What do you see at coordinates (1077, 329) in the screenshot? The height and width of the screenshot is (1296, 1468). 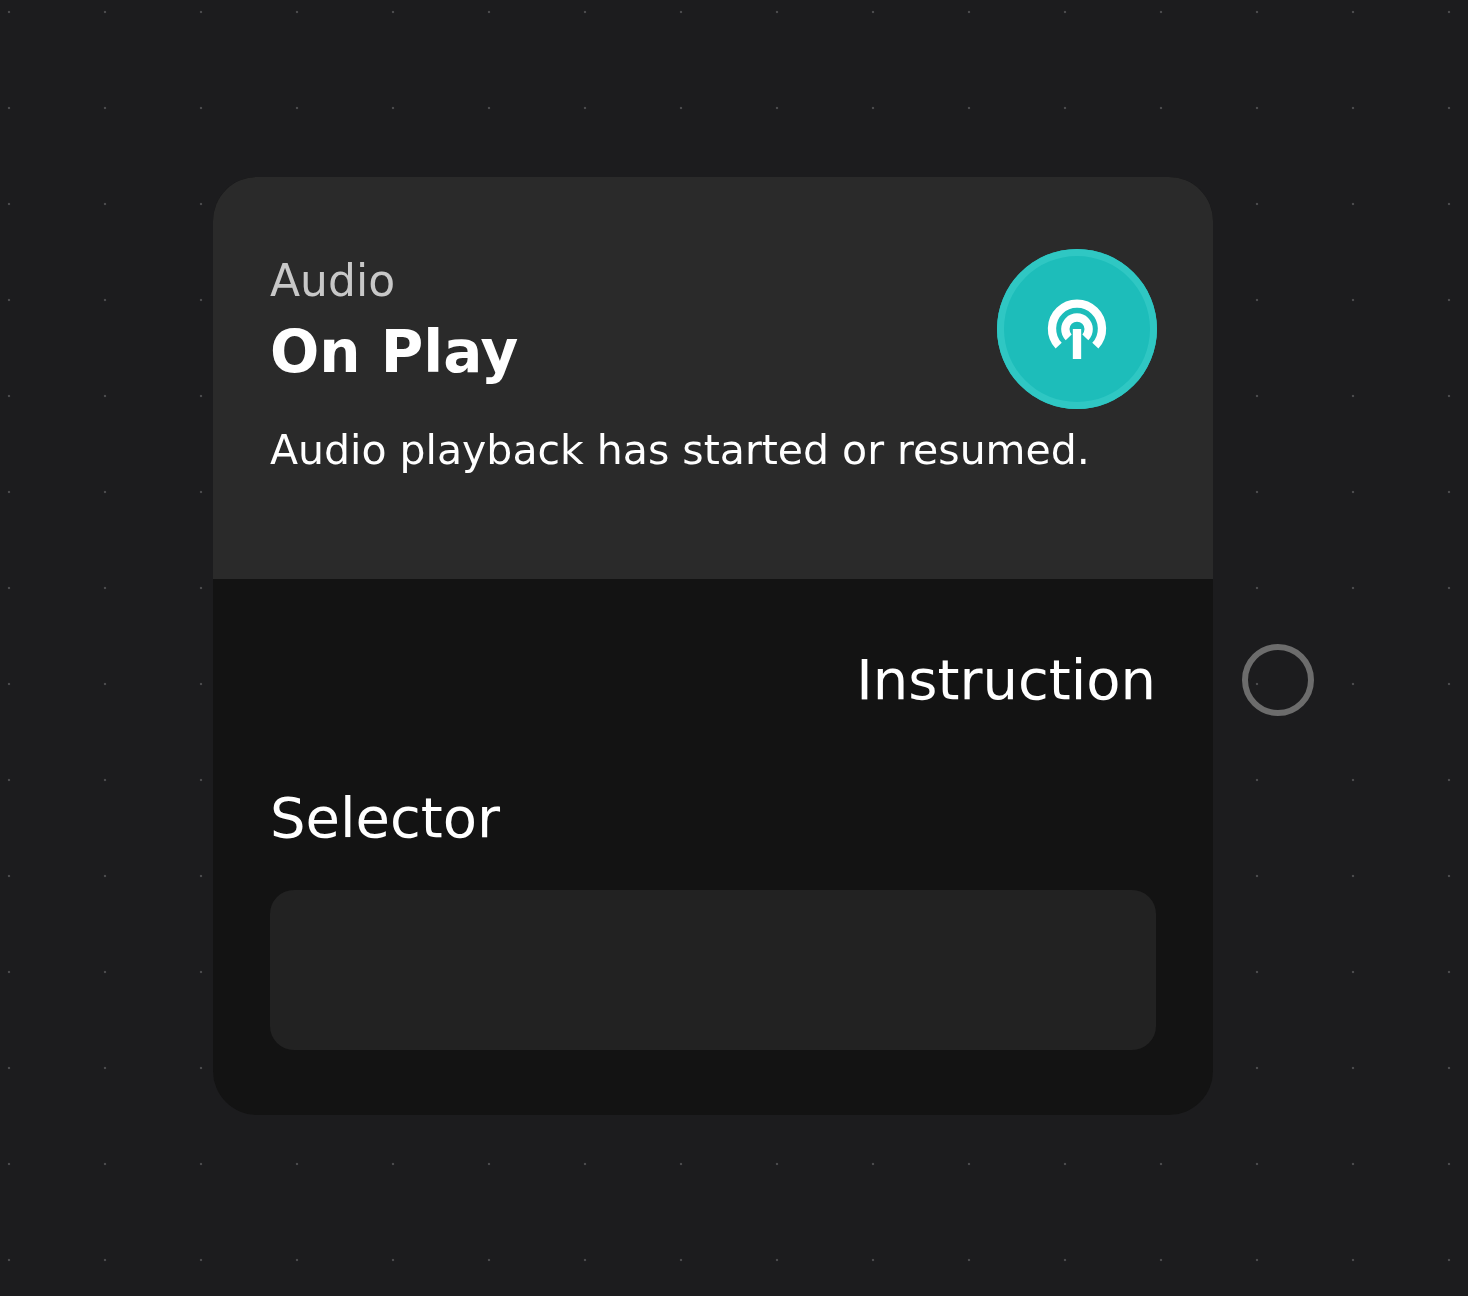 I see `broadcast-icon` at bounding box center [1077, 329].